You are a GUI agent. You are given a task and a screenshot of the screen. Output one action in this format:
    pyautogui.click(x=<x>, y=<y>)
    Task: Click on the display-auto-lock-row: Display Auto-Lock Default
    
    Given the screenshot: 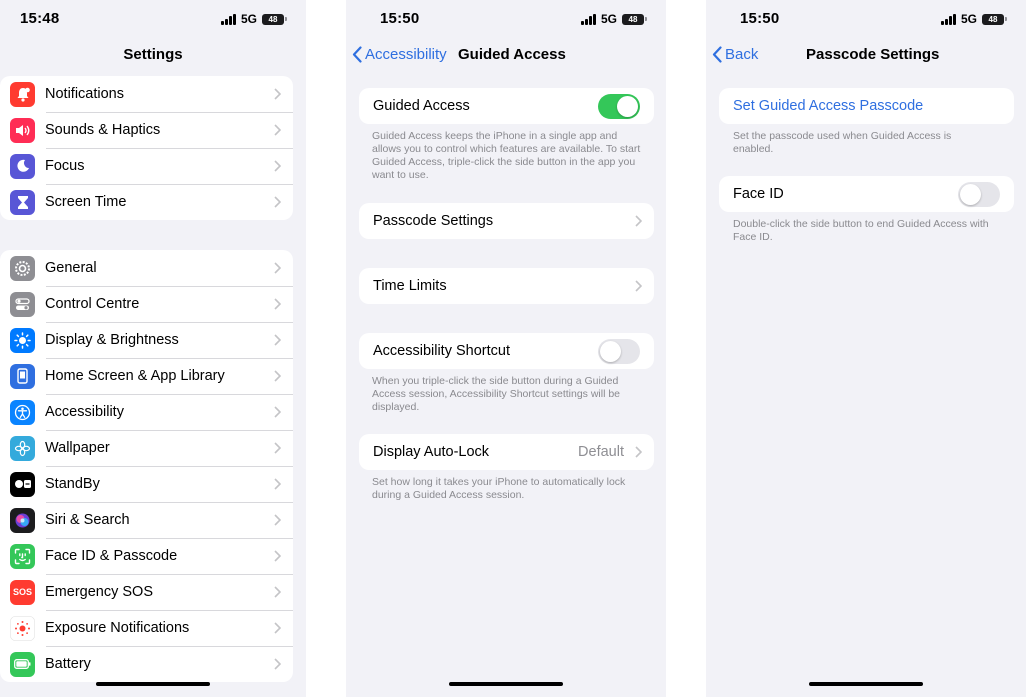 What is the action you would take?
    pyautogui.click(x=506, y=452)
    